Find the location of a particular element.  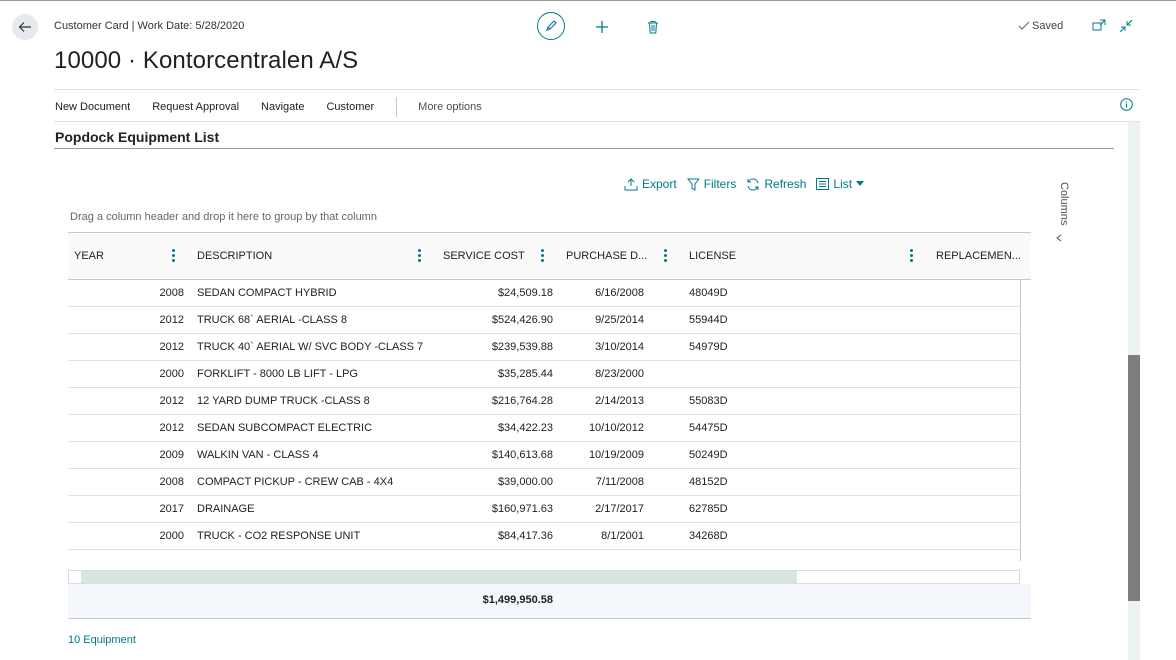

export-icon is located at coordinates (631, 183).